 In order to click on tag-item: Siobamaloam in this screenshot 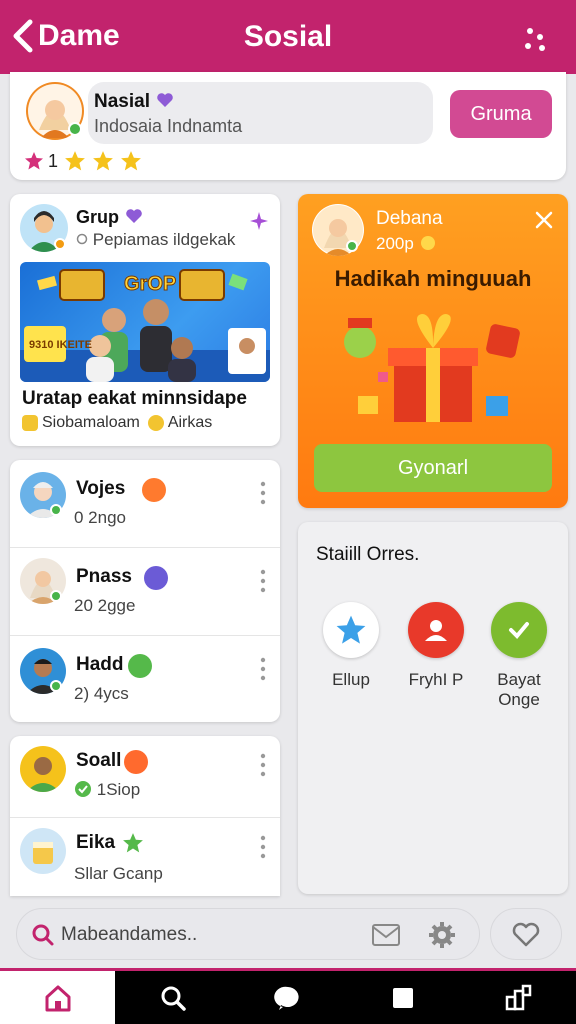, I will do `click(81, 423)`.